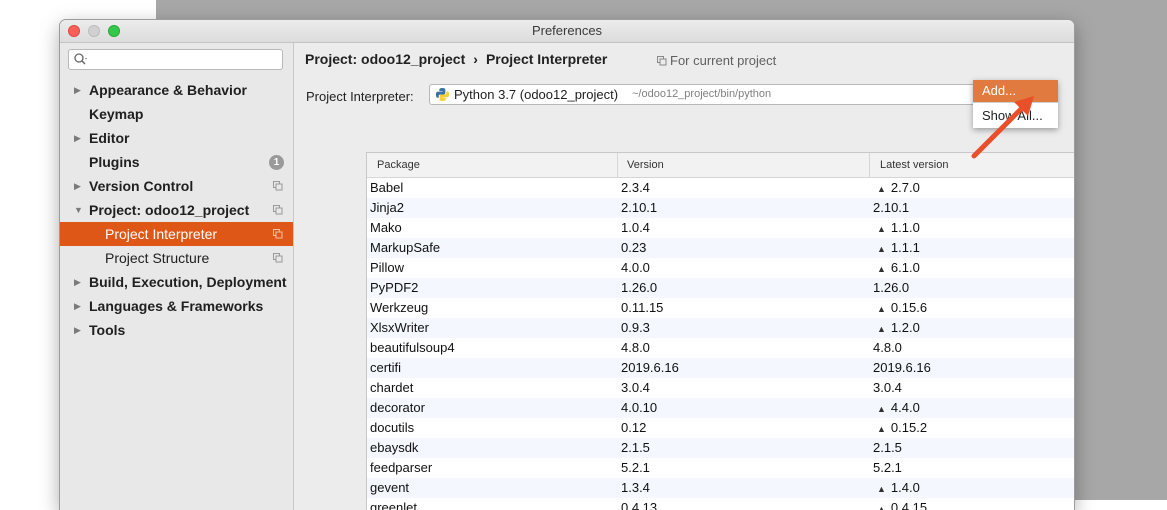 The width and height of the screenshot is (1167, 510). What do you see at coordinates (109, 138) in the screenshot?
I see `sidebar-item-label: Editor` at bounding box center [109, 138].